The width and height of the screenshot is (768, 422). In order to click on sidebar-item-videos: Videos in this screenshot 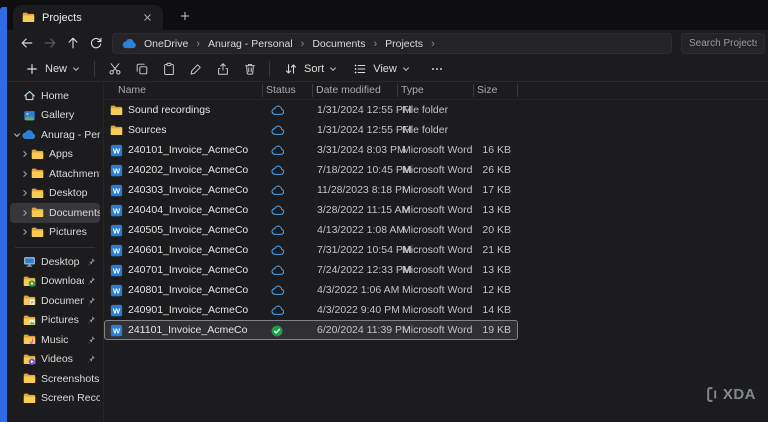, I will do `click(55, 360)`.